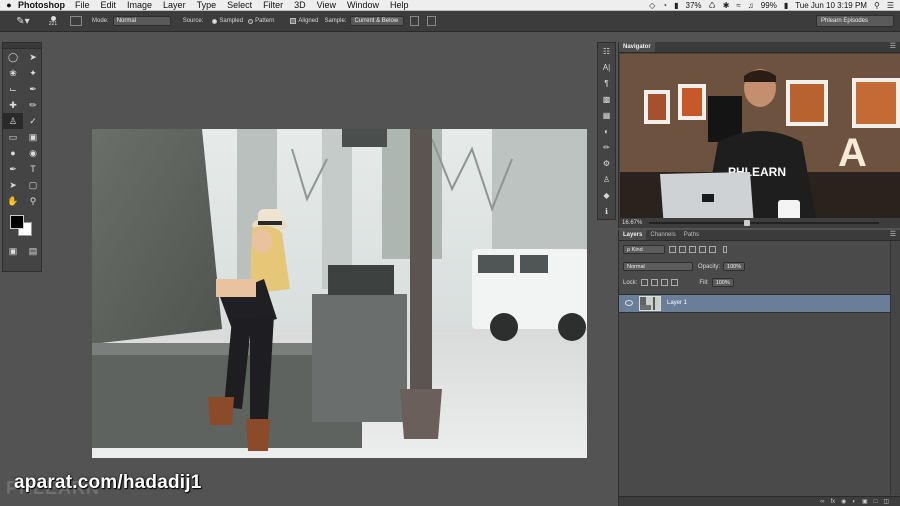 This screenshot has height=506, width=900. What do you see at coordinates (747, 223) in the screenshot?
I see `zoom-slider-knob` at bounding box center [747, 223].